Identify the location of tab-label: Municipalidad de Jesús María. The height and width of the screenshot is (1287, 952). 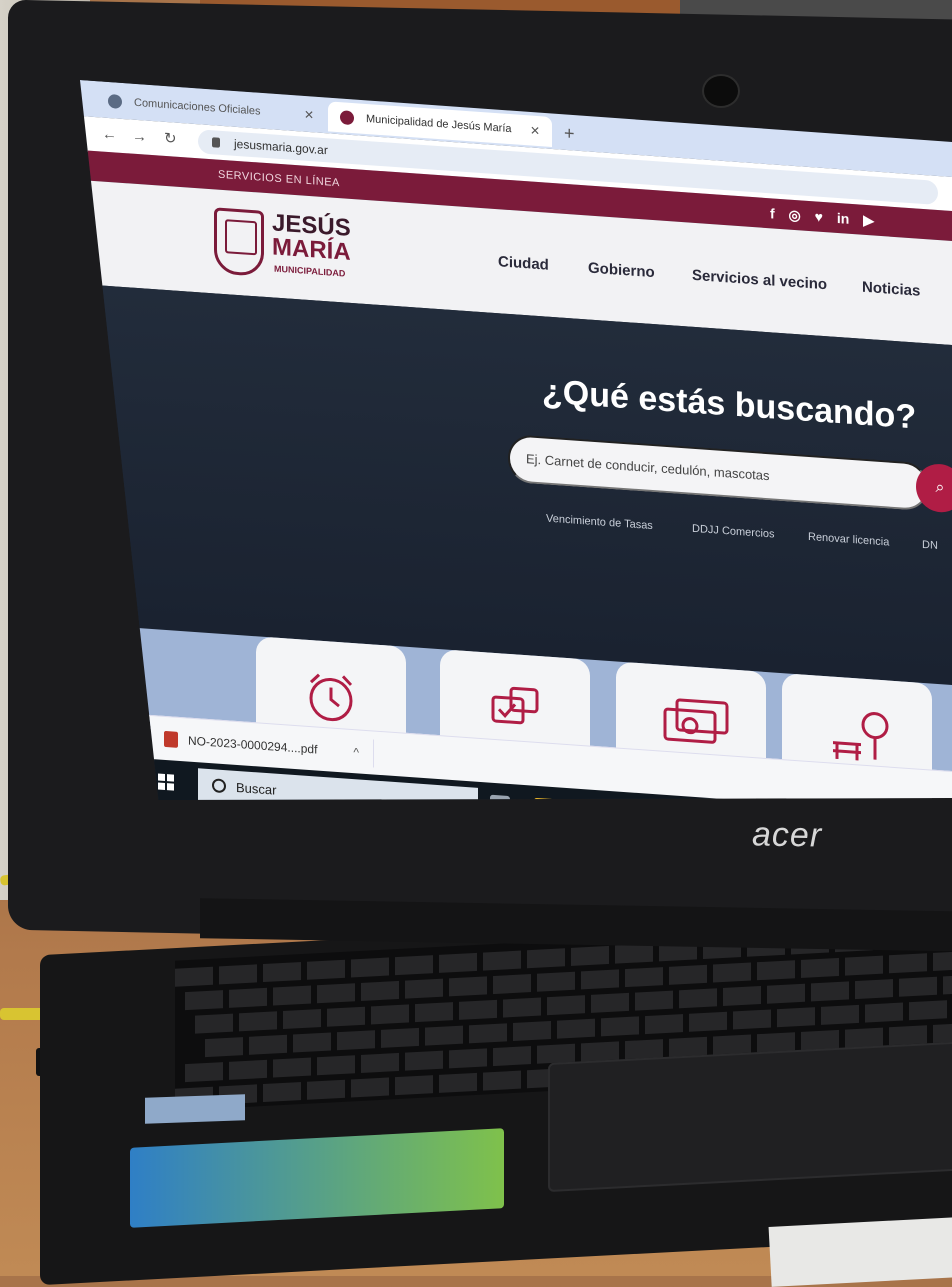
(439, 124).